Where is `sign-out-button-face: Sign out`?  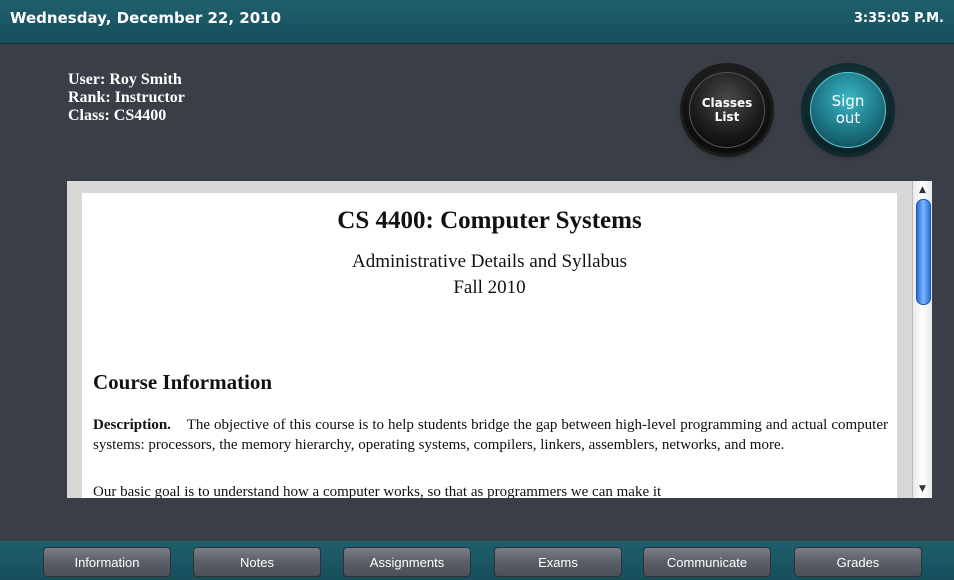
sign-out-button-face: Sign out is located at coordinates (848, 110).